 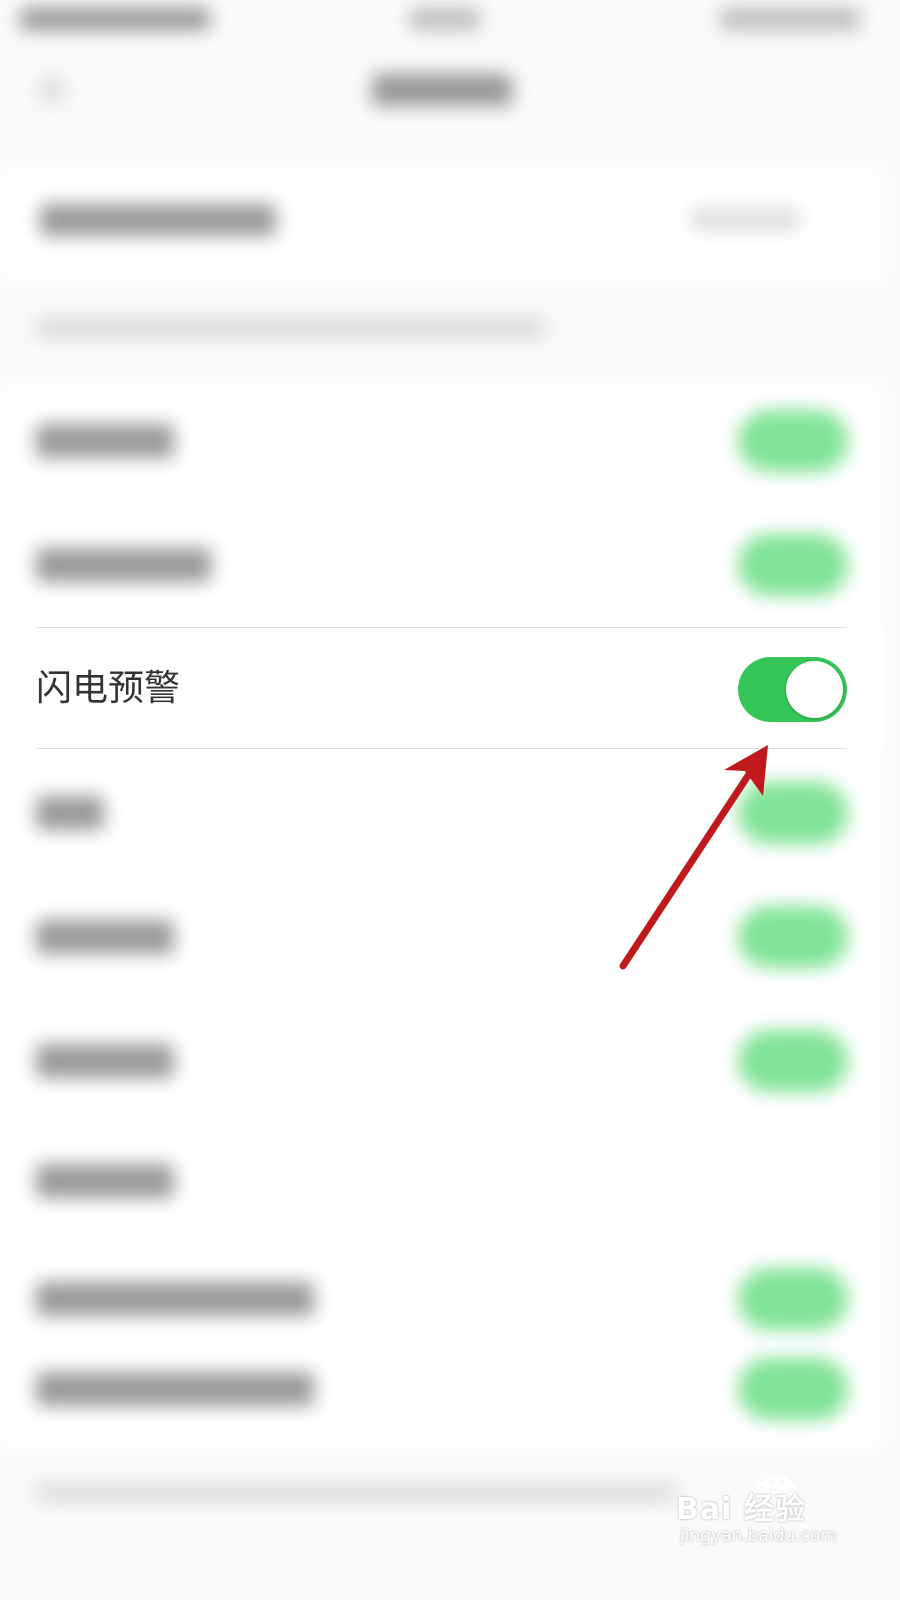 I want to click on row4-label-blur, so click(x=70, y=813).